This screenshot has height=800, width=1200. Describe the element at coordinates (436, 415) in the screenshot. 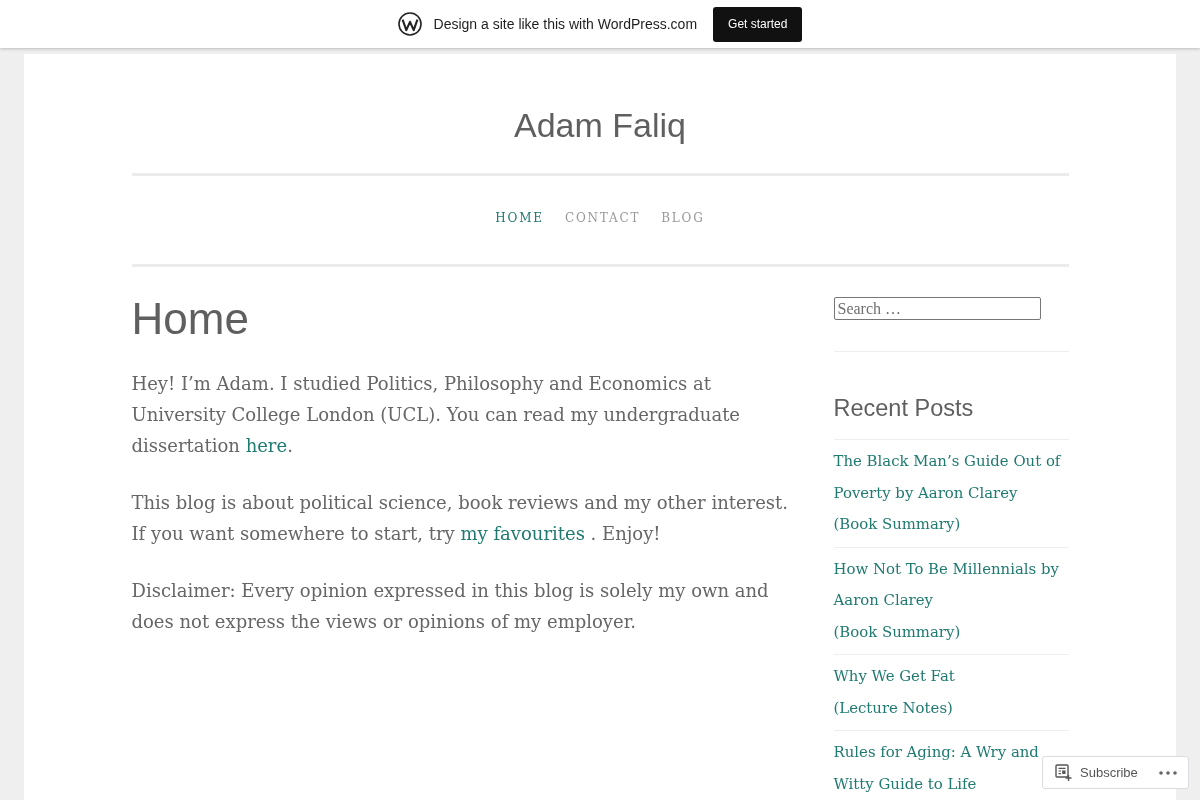

I see `paragraph: Hey! I’m Adam. I studied Politics, Philosophy and Economics at University College London (UCL). You can read my undergraduate dissertation here.` at that location.